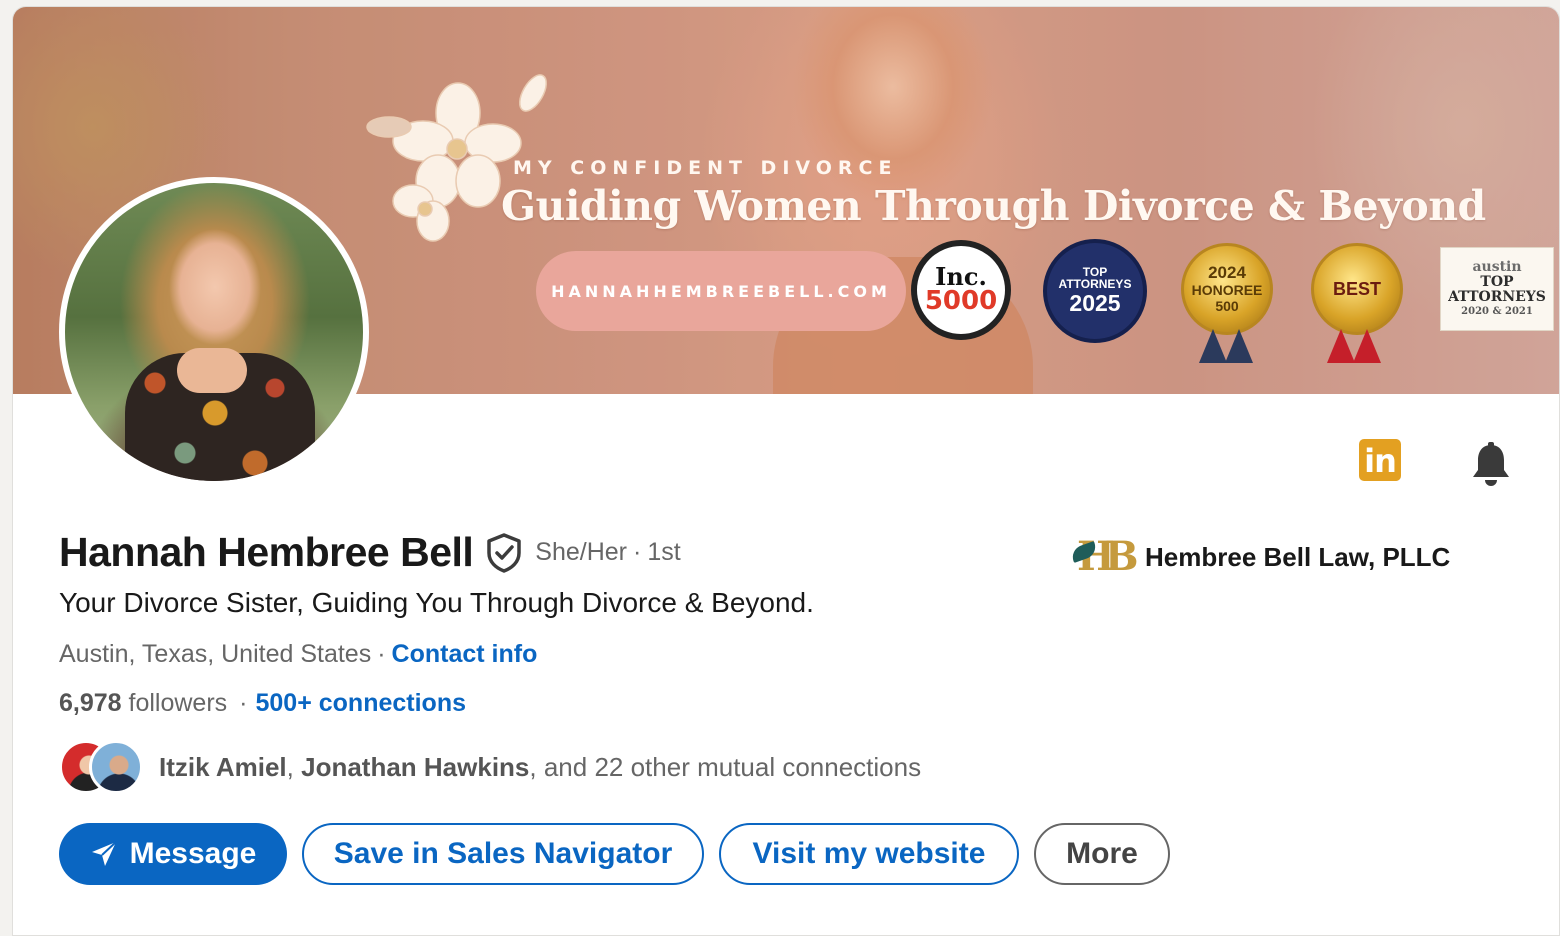  I want to click on save-in-sales-navigator-button: Save in Sales Navigator, so click(503, 854).